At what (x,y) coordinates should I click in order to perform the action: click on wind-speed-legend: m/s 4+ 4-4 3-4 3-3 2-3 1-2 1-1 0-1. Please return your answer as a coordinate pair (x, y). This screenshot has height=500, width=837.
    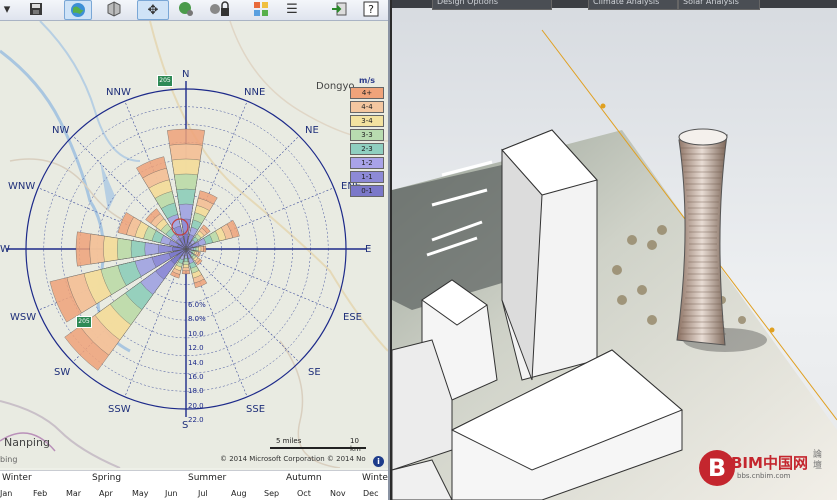
    Looking at the image, I should click on (367, 137).